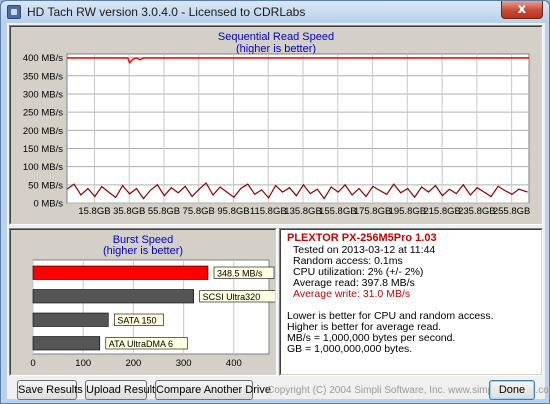 The width and height of the screenshot is (550, 404). What do you see at coordinates (43, 113) in the screenshot?
I see `y-tick-label: 250 MB/s` at bounding box center [43, 113].